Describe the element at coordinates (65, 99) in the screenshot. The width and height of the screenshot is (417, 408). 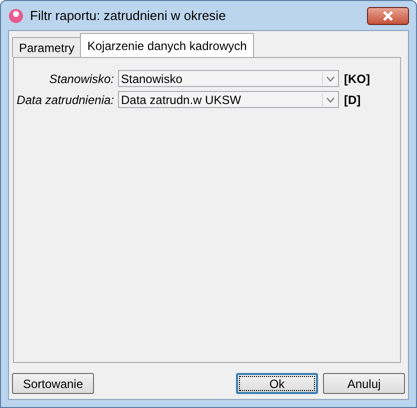
I see `field-label: Data zatrudnienia:` at that location.